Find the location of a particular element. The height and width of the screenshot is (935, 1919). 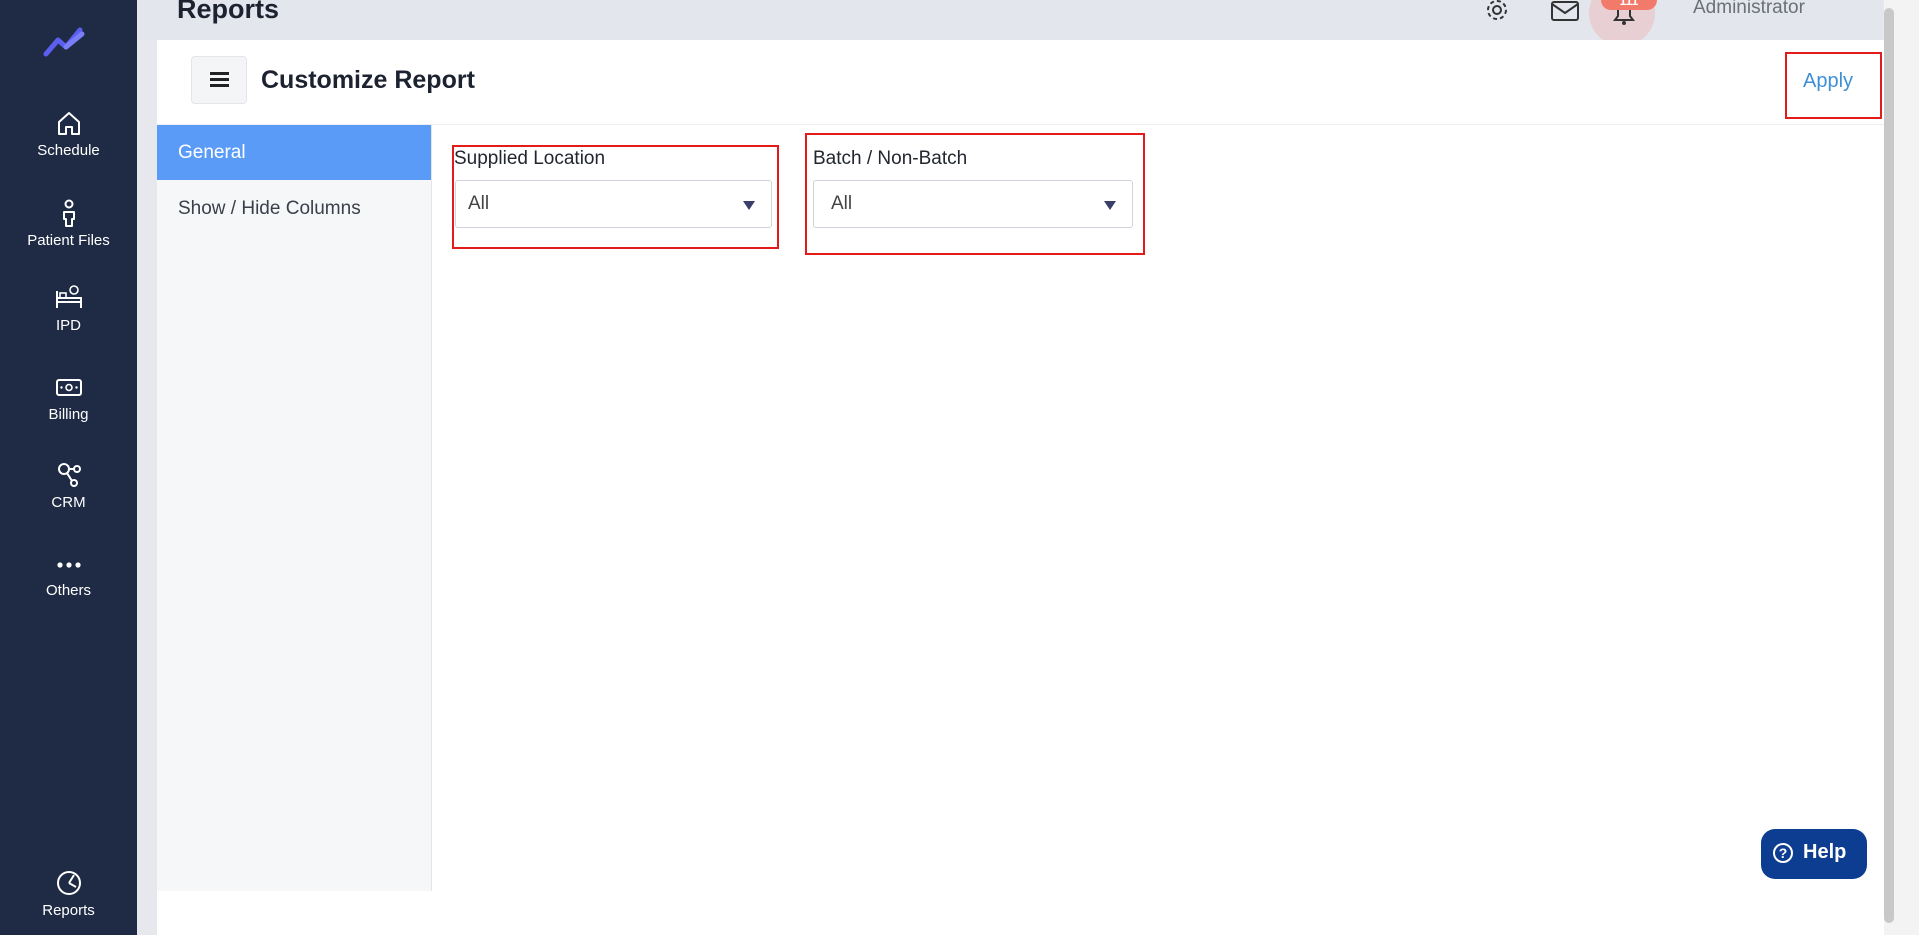

sidebar-item-crm: CRM is located at coordinates (68, 485).